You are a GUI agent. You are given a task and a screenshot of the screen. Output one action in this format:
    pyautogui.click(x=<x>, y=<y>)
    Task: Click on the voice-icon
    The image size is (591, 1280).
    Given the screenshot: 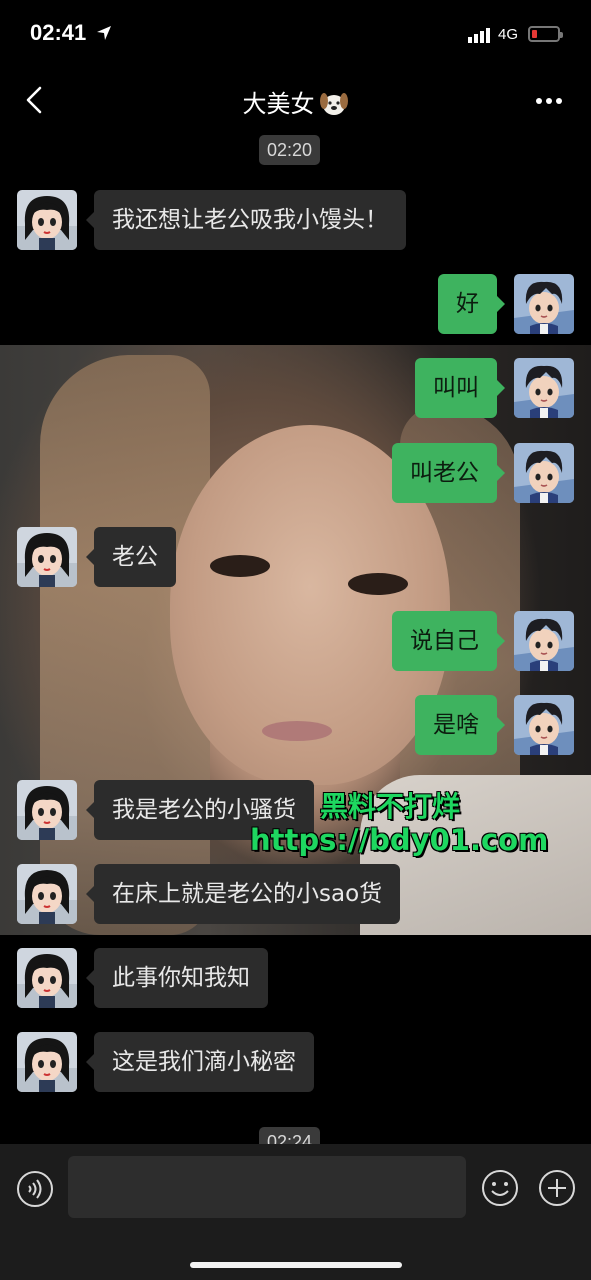 What is the action you would take?
    pyautogui.click(x=35, y=1189)
    